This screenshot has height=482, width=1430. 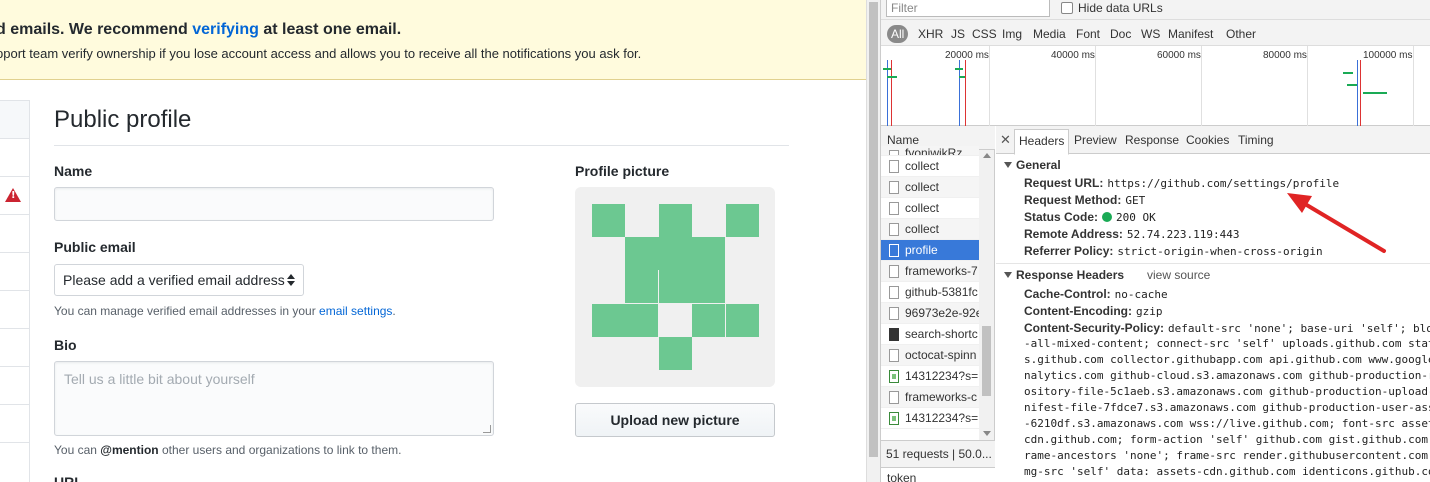 I want to click on timeline-tick-label: 60000 ms, so click(x=1179, y=55).